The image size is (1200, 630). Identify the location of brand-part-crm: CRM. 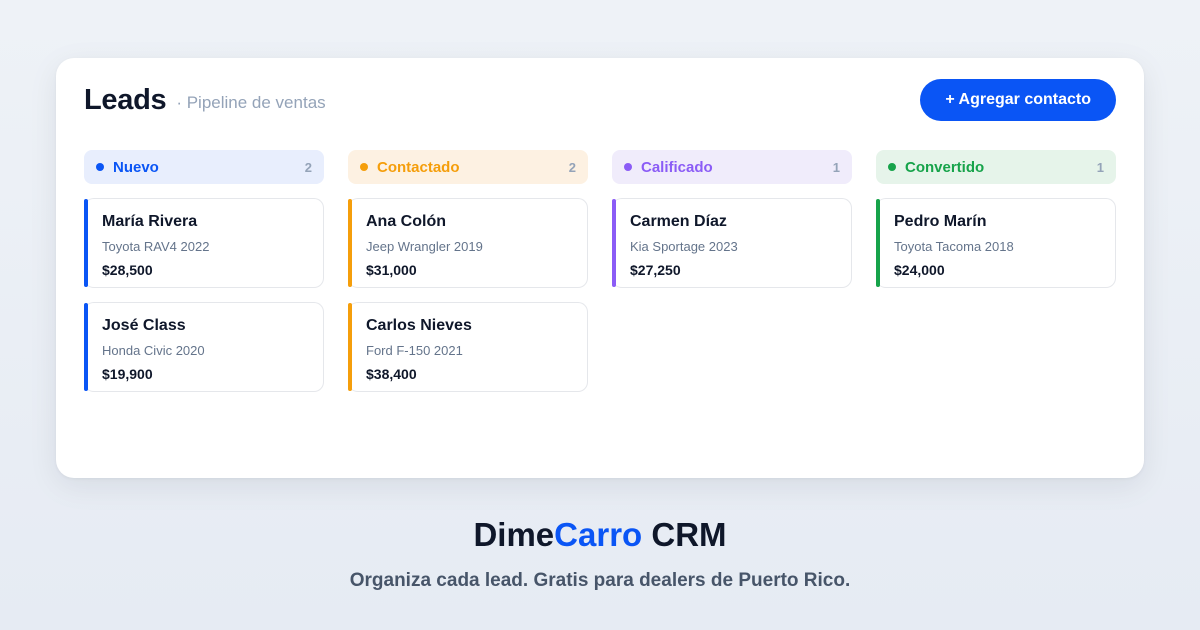
(684, 534).